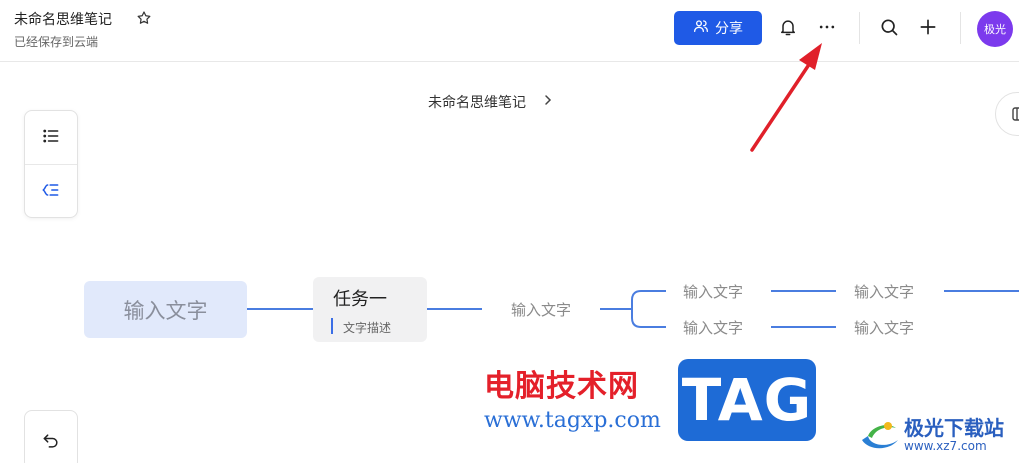 The image size is (1019, 463). What do you see at coordinates (541, 309) in the screenshot?
I see `branch-node: 输入文字` at bounding box center [541, 309].